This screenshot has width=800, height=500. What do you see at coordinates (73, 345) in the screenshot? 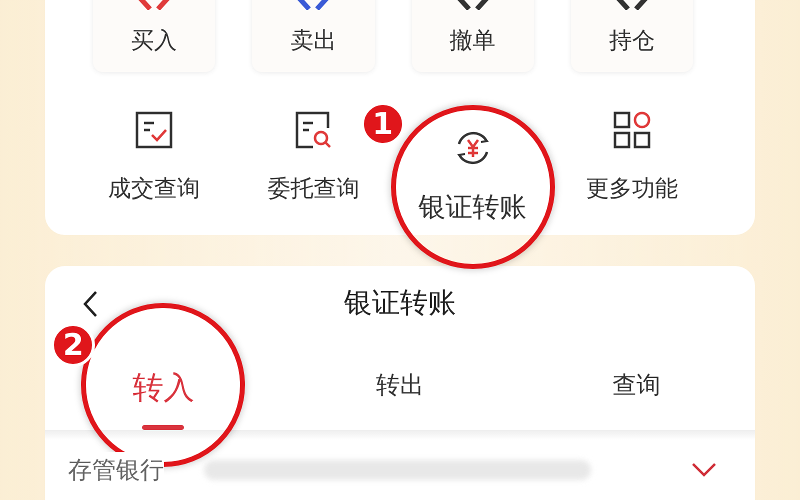
I see `callout-badge: 2` at bounding box center [73, 345].